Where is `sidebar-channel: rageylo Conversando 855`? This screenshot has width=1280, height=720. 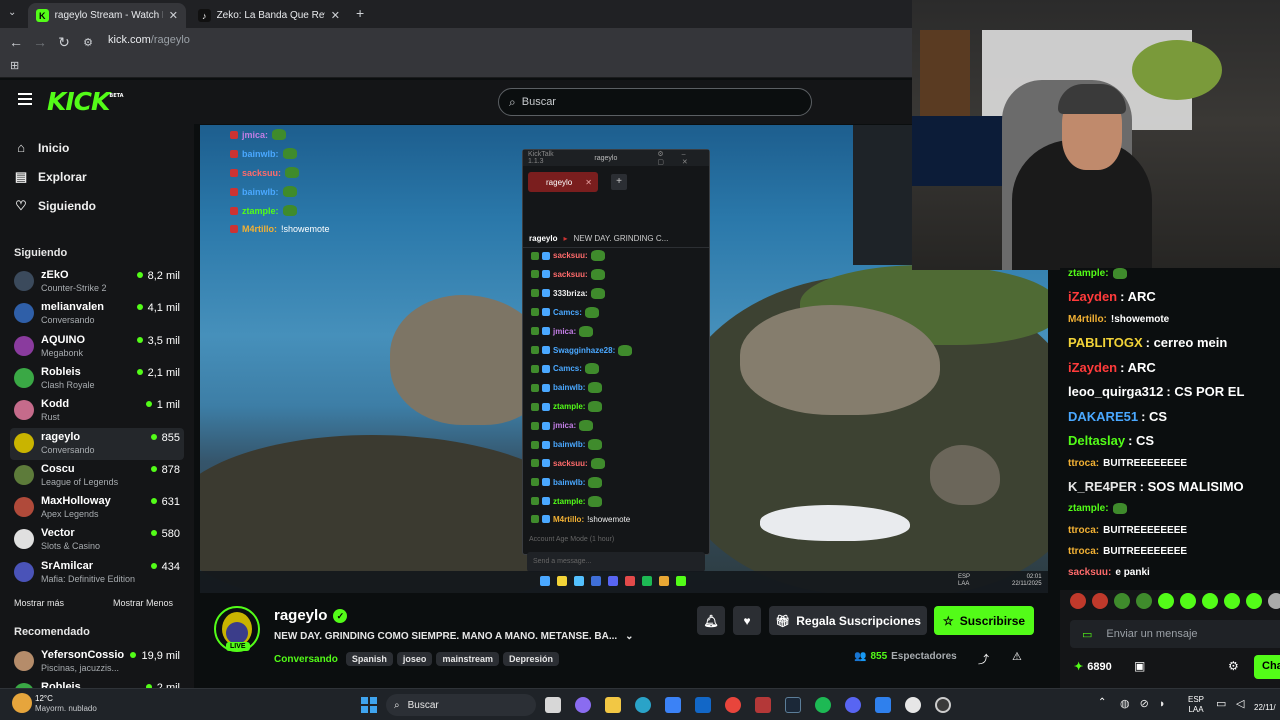 sidebar-channel: rageylo Conversando 855 is located at coordinates (97, 443).